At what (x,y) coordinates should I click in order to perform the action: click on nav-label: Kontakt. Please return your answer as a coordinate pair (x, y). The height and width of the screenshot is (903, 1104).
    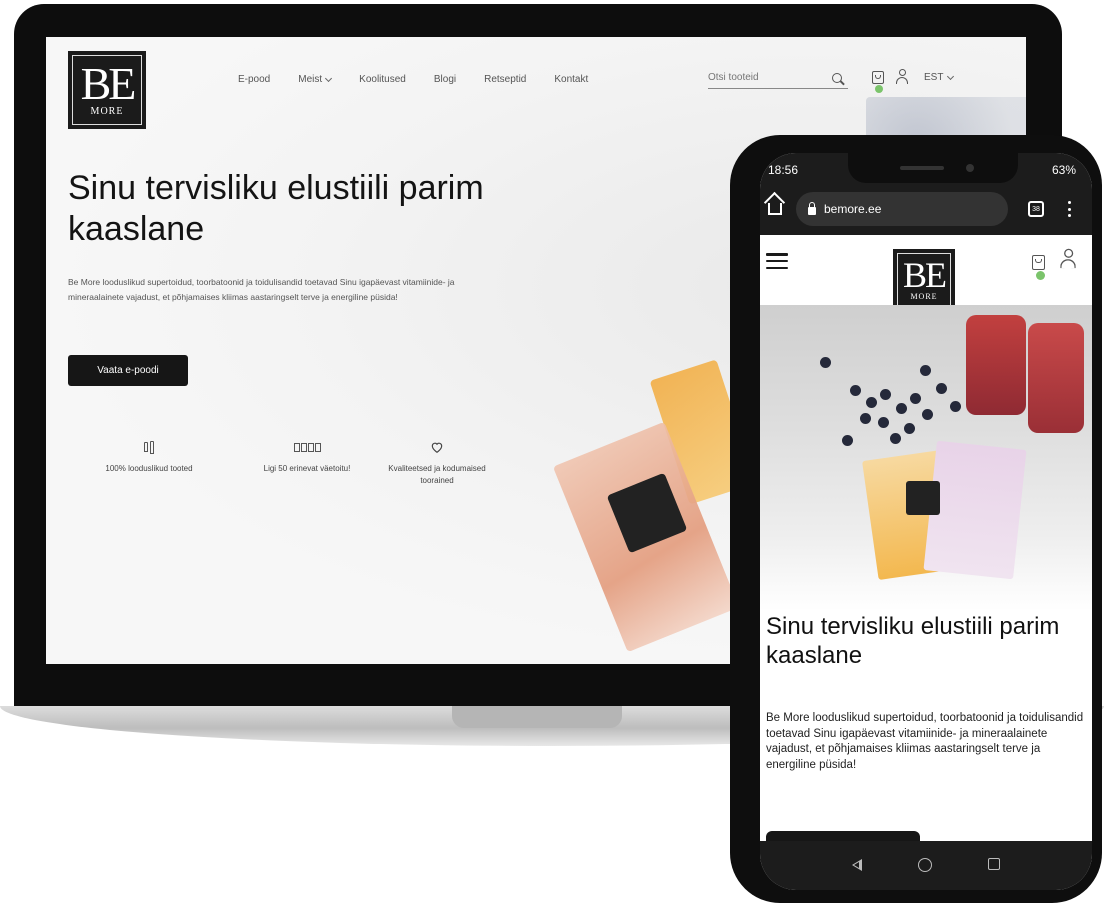
    Looking at the image, I should click on (571, 79).